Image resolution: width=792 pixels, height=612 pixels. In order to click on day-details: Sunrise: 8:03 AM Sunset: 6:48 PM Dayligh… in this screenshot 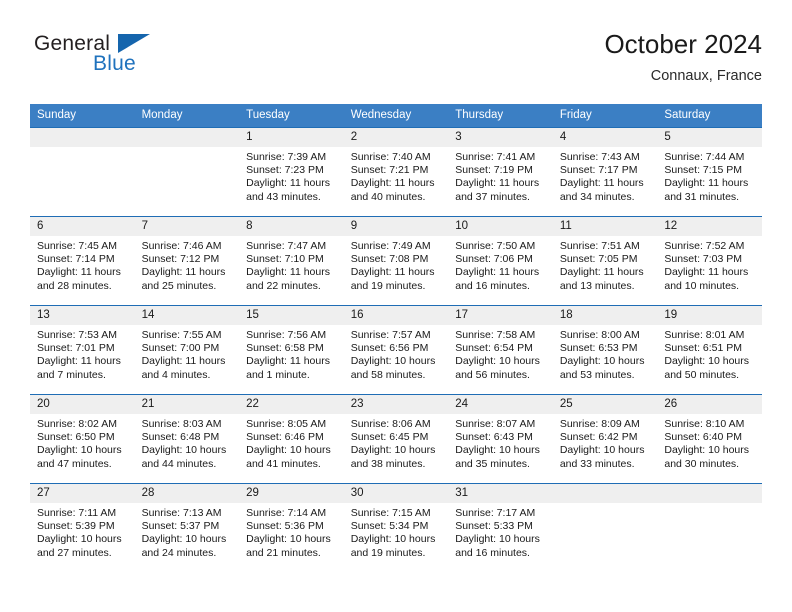, I will do `click(187, 442)`.